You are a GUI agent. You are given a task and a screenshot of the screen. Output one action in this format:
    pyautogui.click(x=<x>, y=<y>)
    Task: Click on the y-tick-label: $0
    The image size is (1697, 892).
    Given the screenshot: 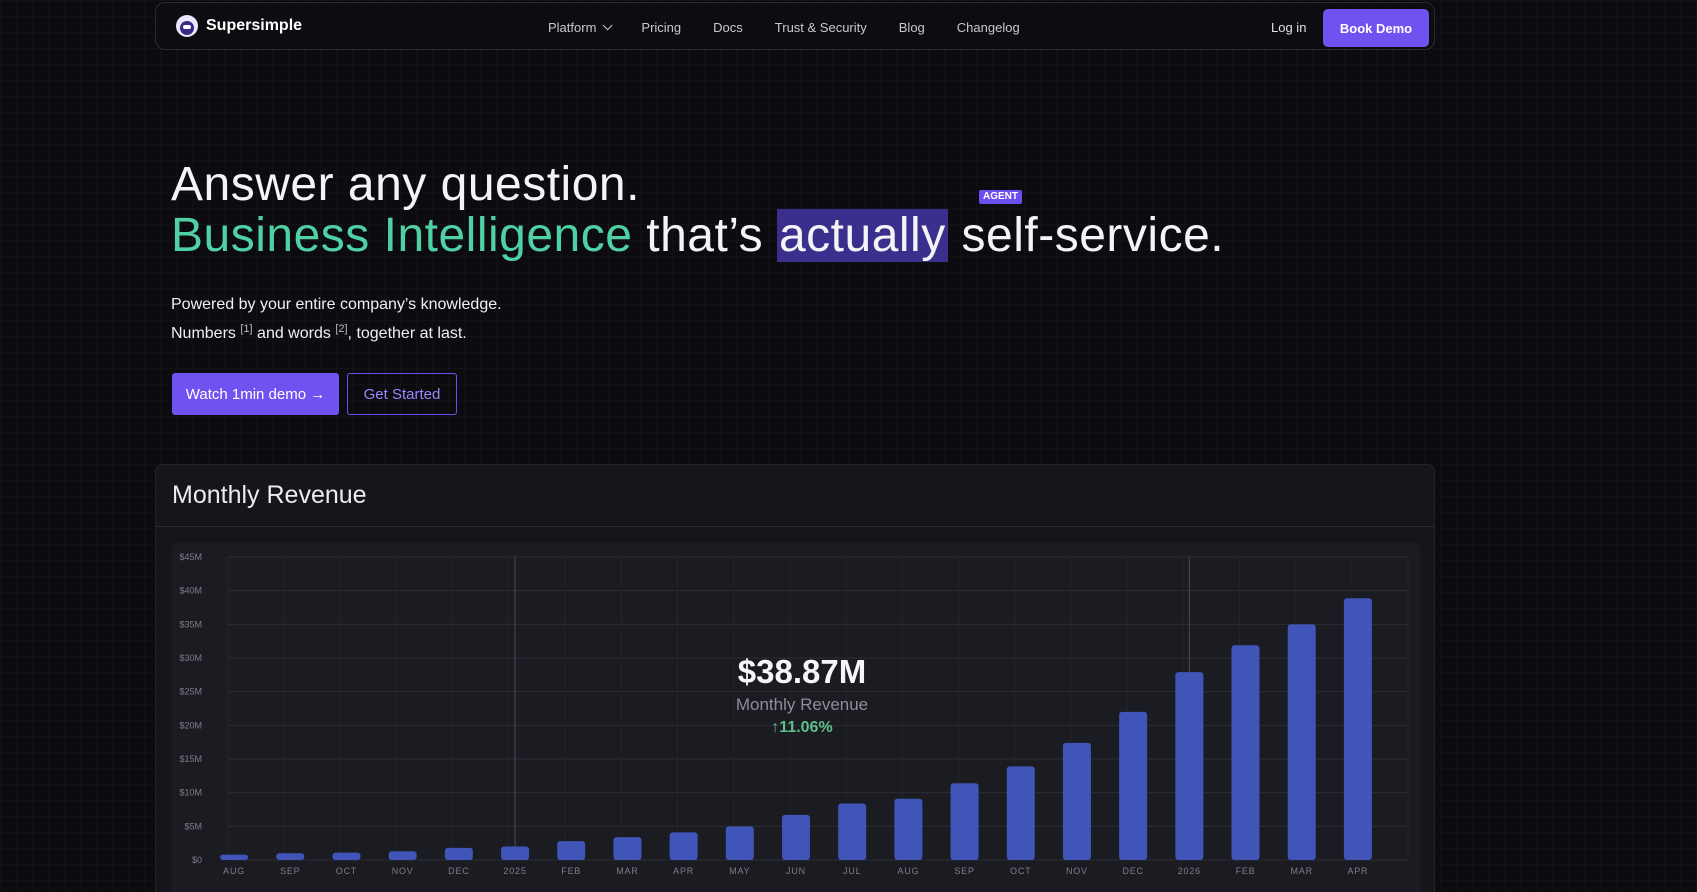 What is the action you would take?
    pyautogui.click(x=197, y=860)
    